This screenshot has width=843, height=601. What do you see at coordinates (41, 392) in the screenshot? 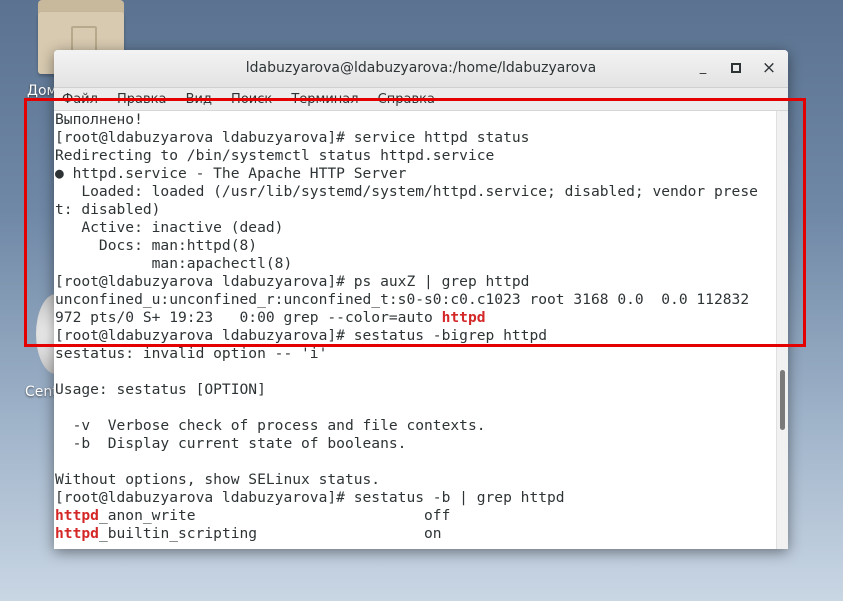
I see `centos-disc-label: Cent` at bounding box center [41, 392].